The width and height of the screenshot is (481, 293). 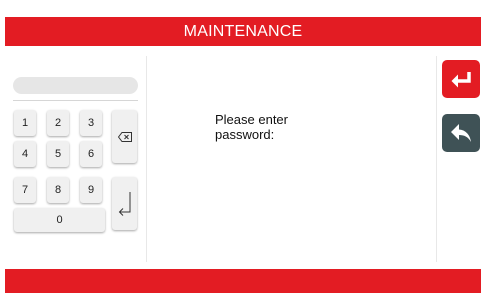 What do you see at coordinates (91, 190) in the screenshot?
I see `key-9: 9` at bounding box center [91, 190].